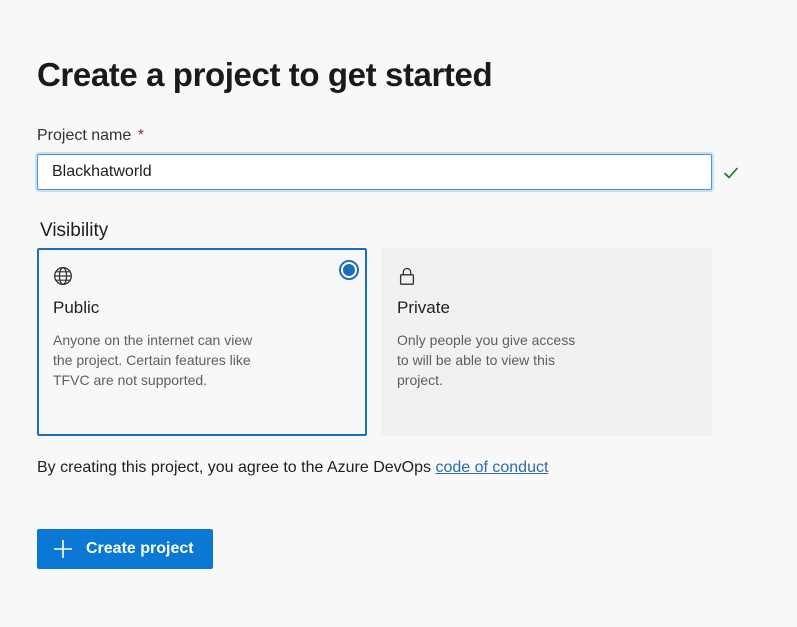  What do you see at coordinates (265, 74) in the screenshot?
I see `page-title: Create a project to get started` at bounding box center [265, 74].